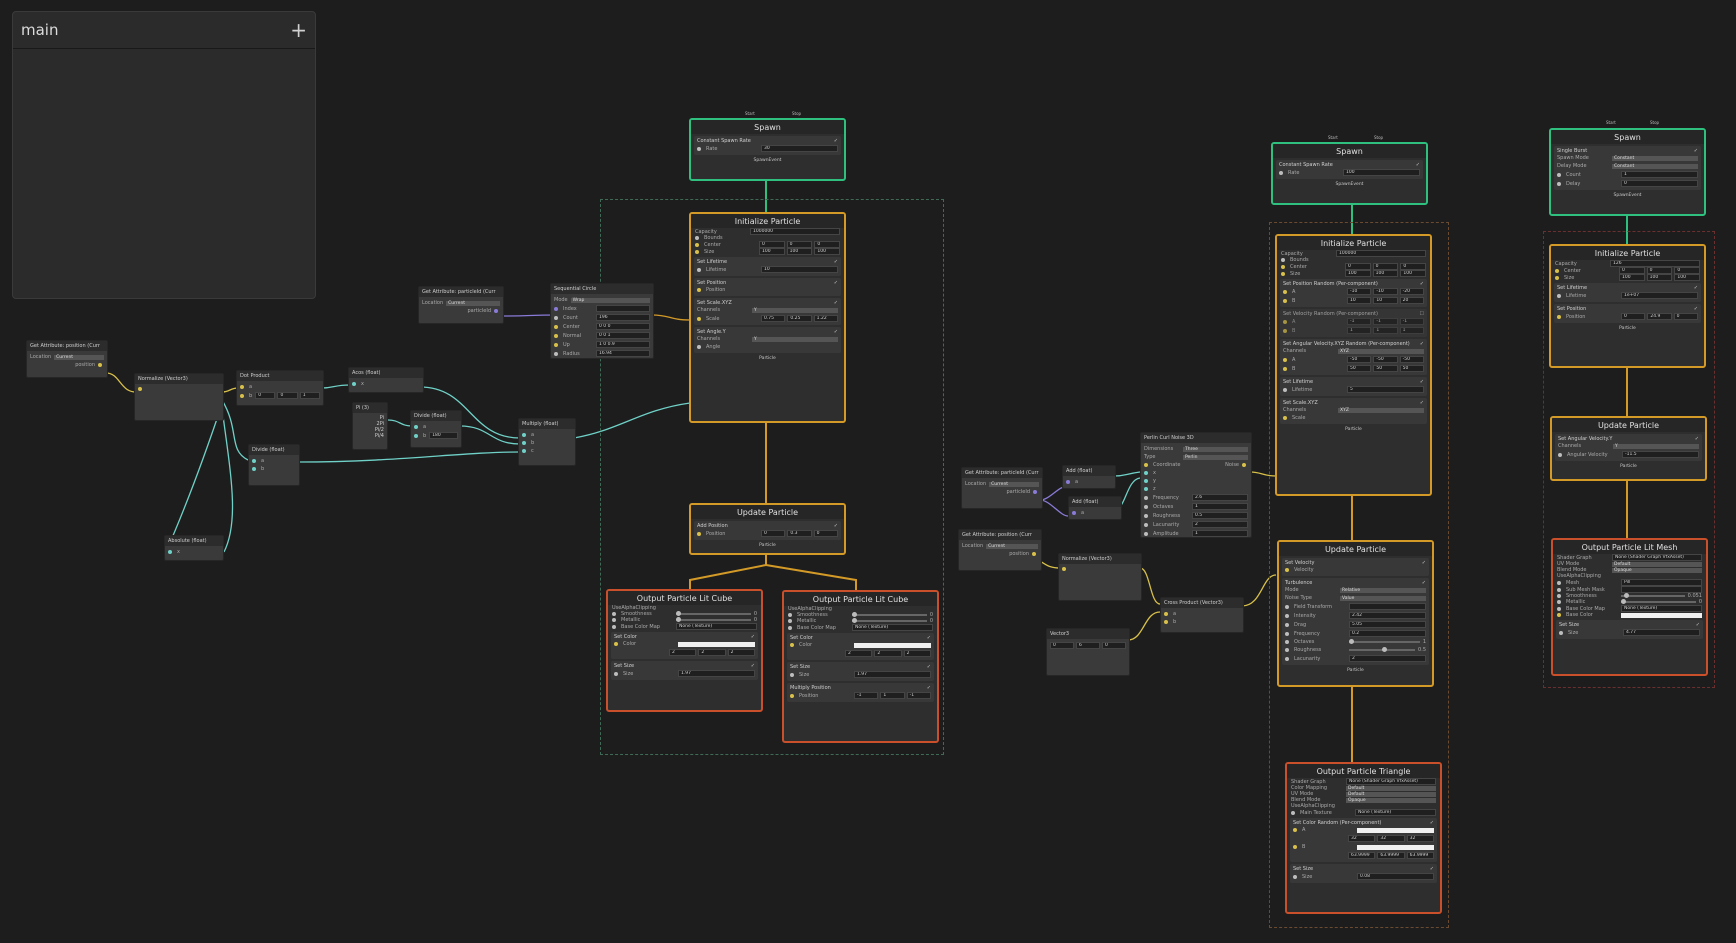  Describe the element at coordinates (1220, 506) in the screenshot. I see `octaves-field: 1` at that location.